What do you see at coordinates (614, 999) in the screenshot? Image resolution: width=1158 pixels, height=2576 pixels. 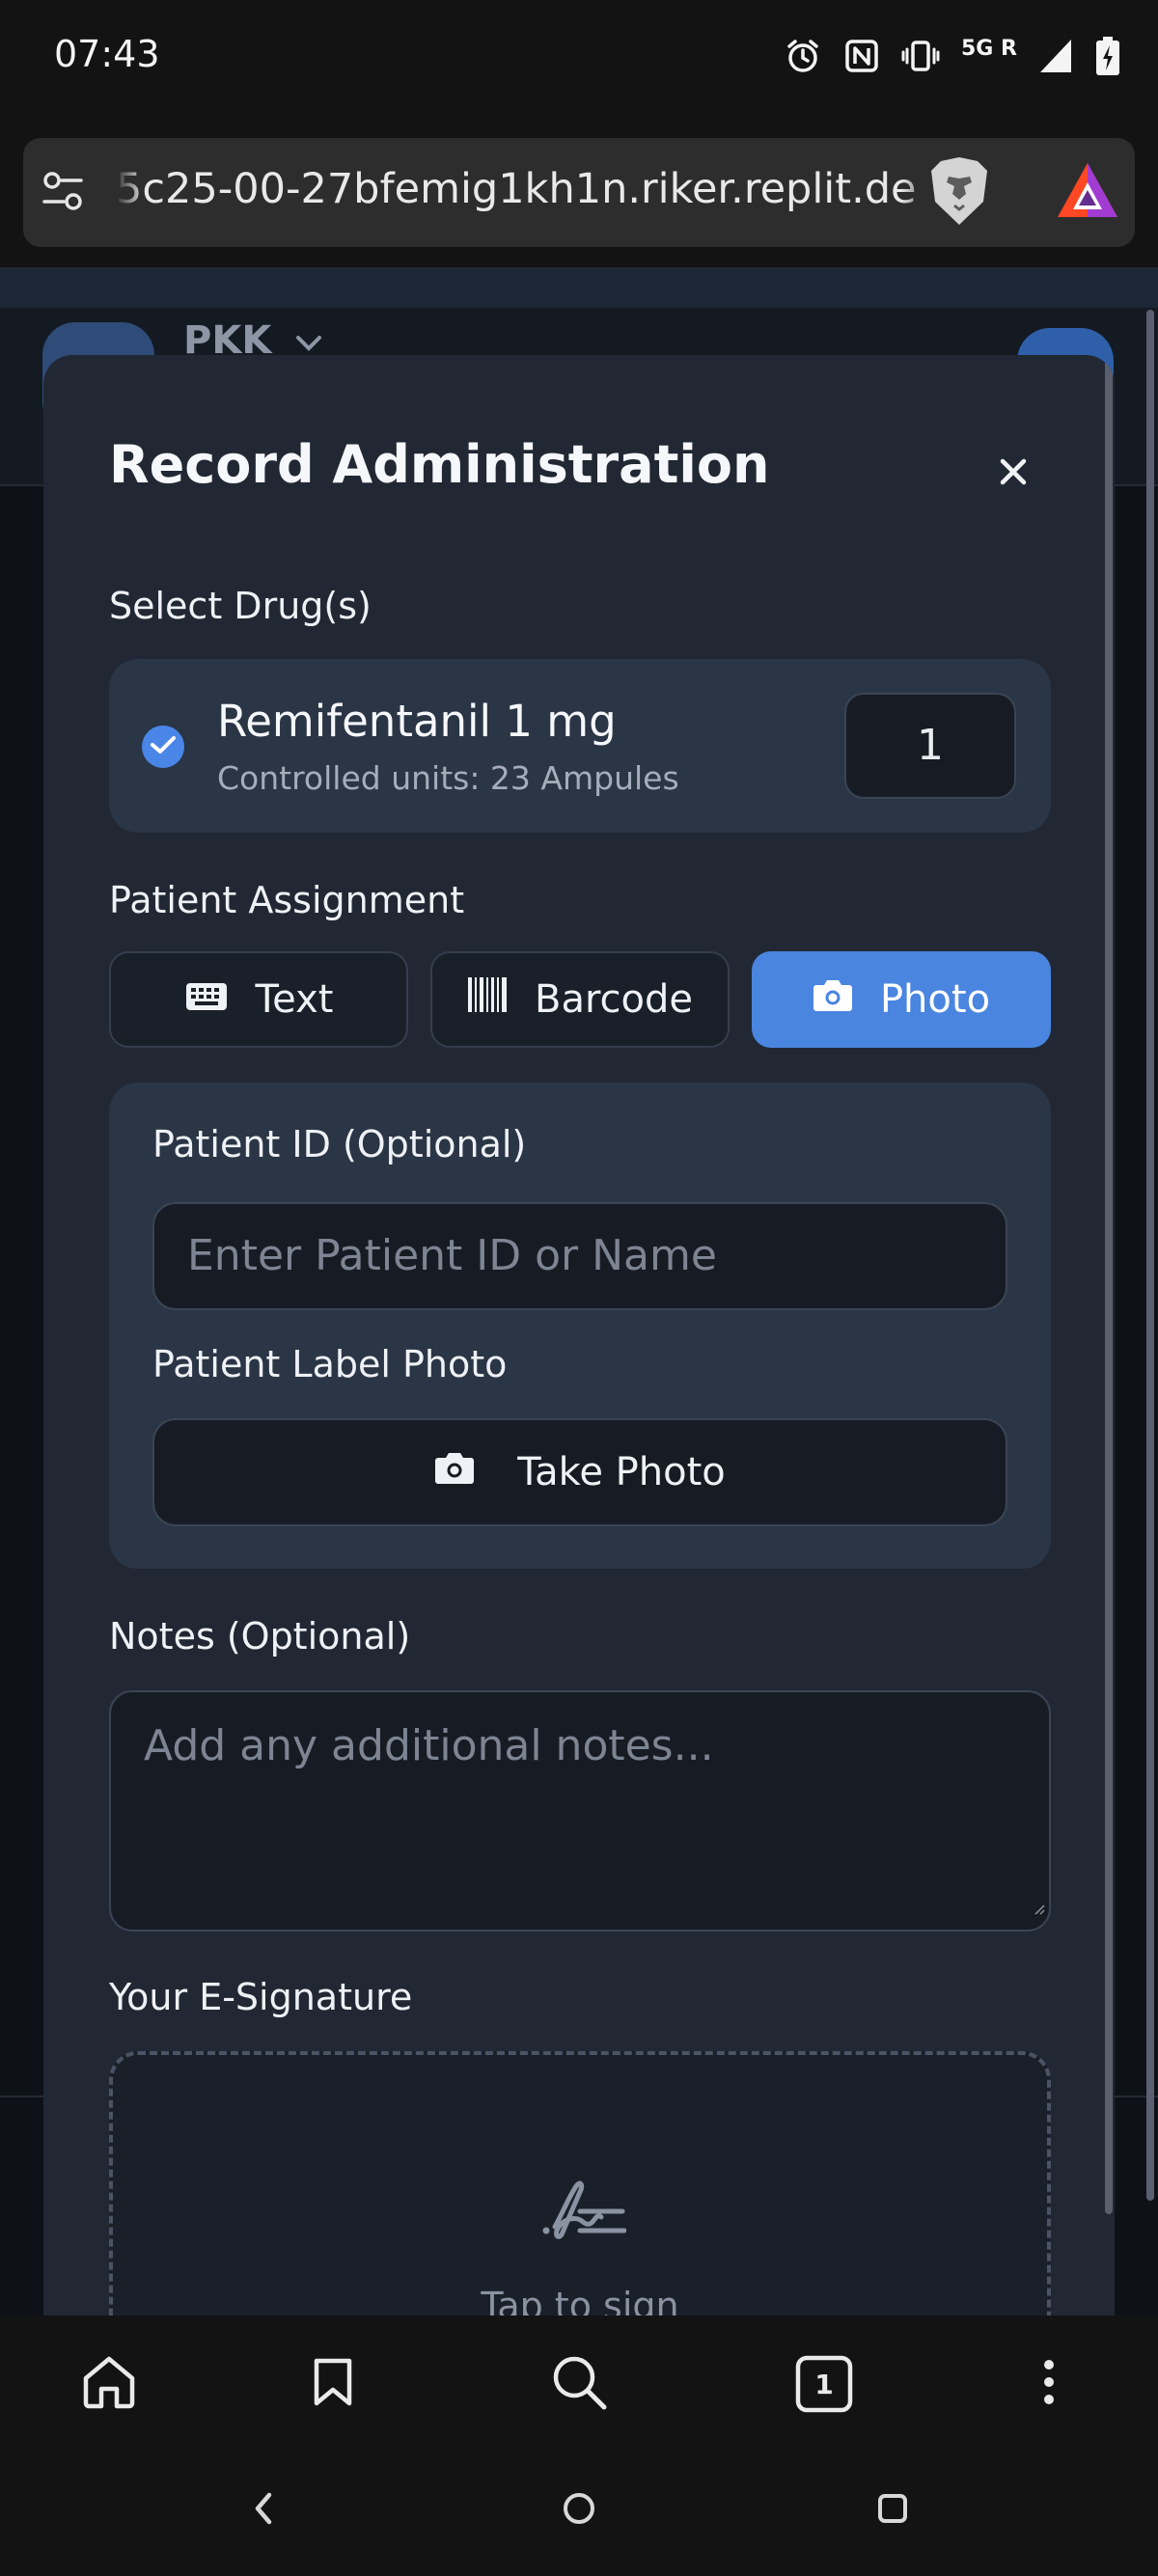 I see `assign-barcode-label: Barcode` at bounding box center [614, 999].